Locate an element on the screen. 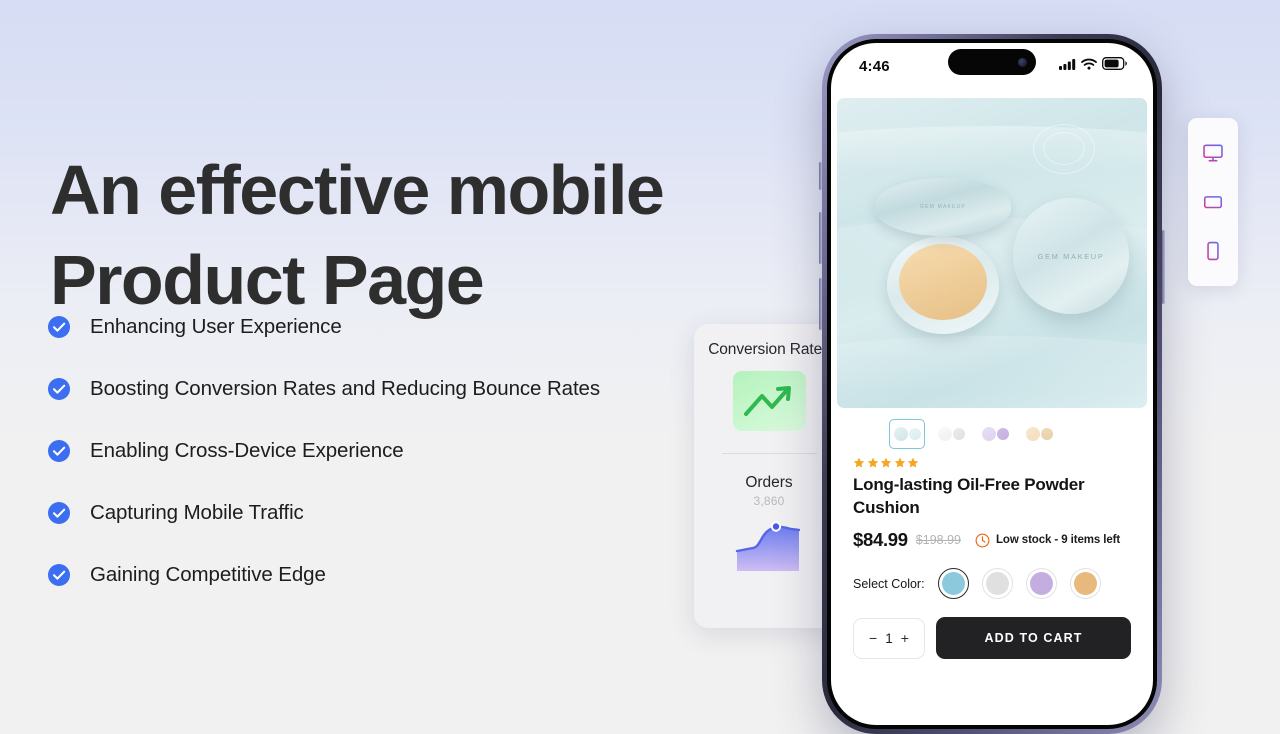 This screenshot has width=1280, height=734. device-tablet is located at coordinates (1213, 202).